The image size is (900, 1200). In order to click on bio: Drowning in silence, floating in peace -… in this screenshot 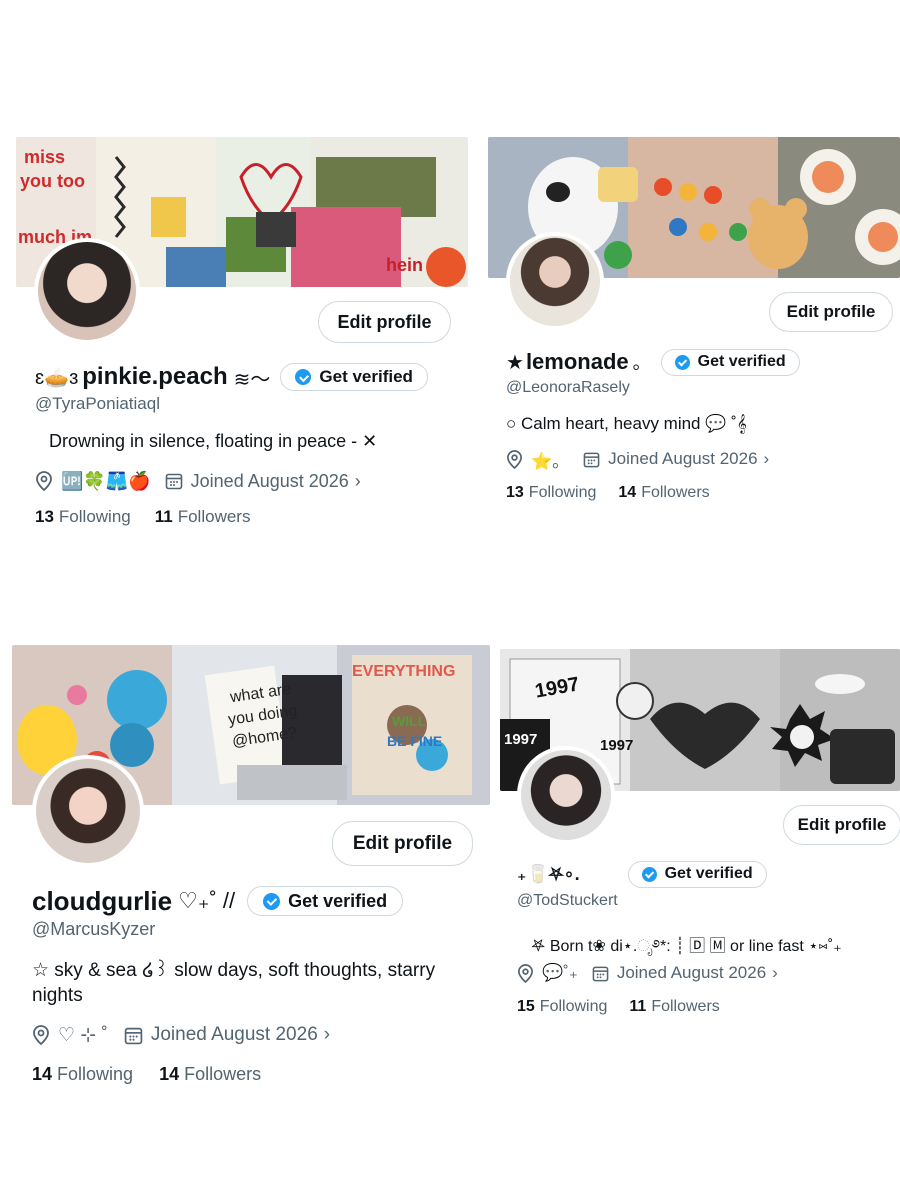, I will do `click(213, 441)`.